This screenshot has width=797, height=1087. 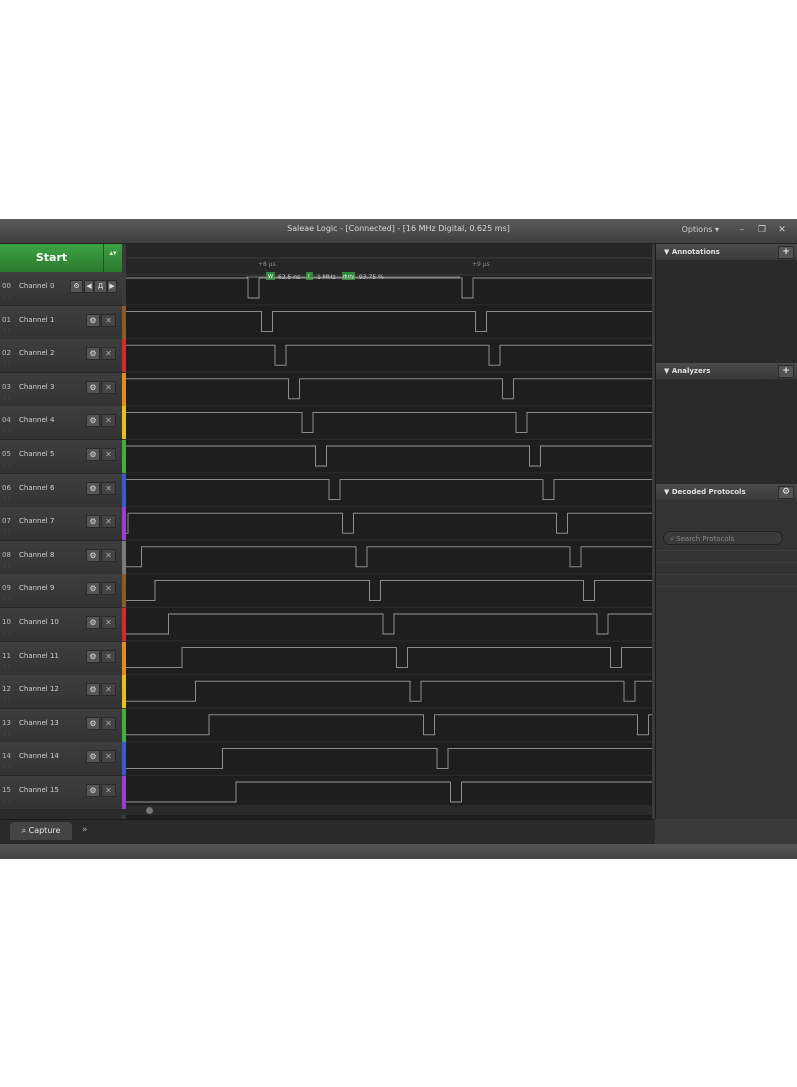 What do you see at coordinates (100, 286) in the screenshot?
I see `trigger-icon: Д` at bounding box center [100, 286].